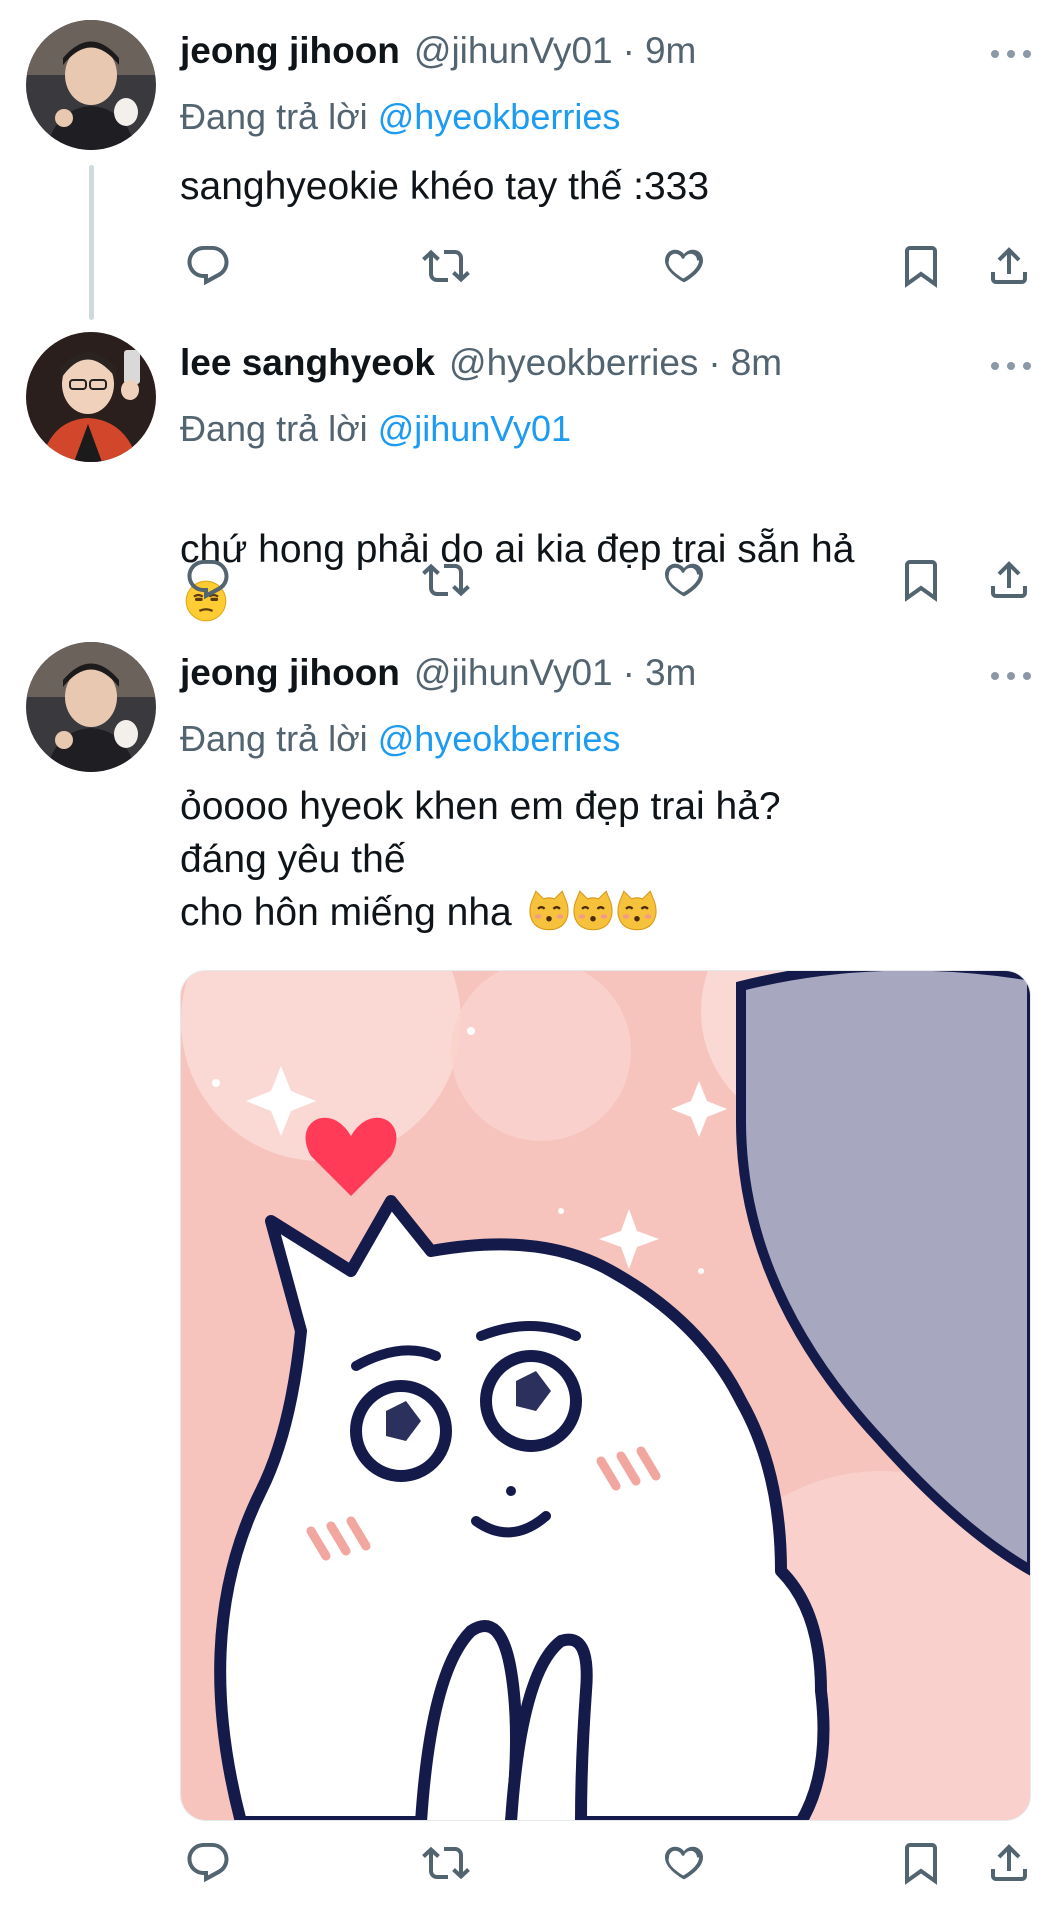  What do you see at coordinates (670, 51) in the screenshot?
I see `timestamp: 9m` at bounding box center [670, 51].